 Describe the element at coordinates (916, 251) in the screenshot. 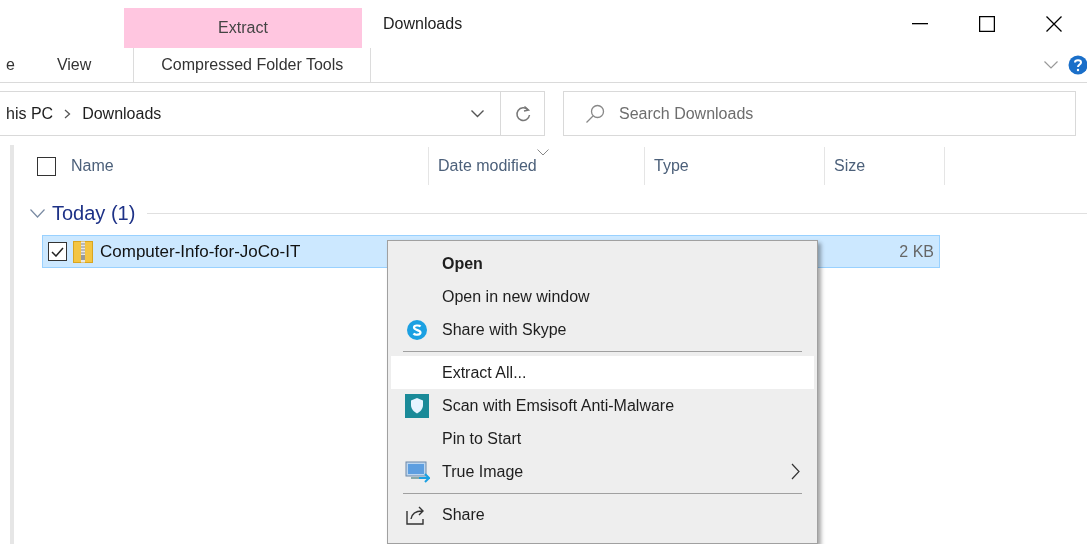

I see `file-size: 2 KB` at that location.